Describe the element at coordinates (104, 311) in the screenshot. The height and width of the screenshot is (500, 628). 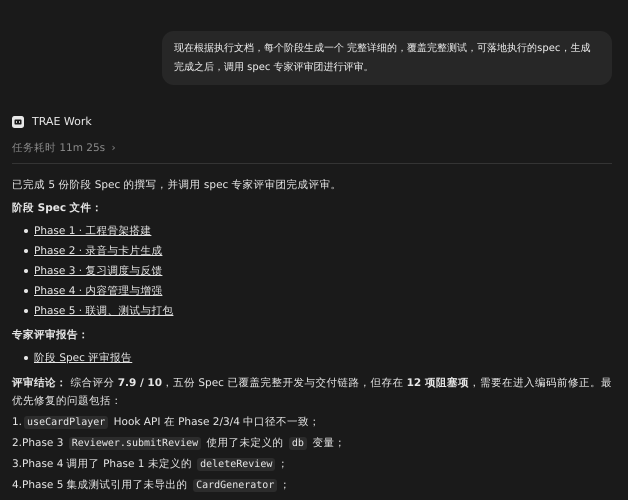
I see `phase-link: Phase 5 · 联调、测试与打包` at that location.